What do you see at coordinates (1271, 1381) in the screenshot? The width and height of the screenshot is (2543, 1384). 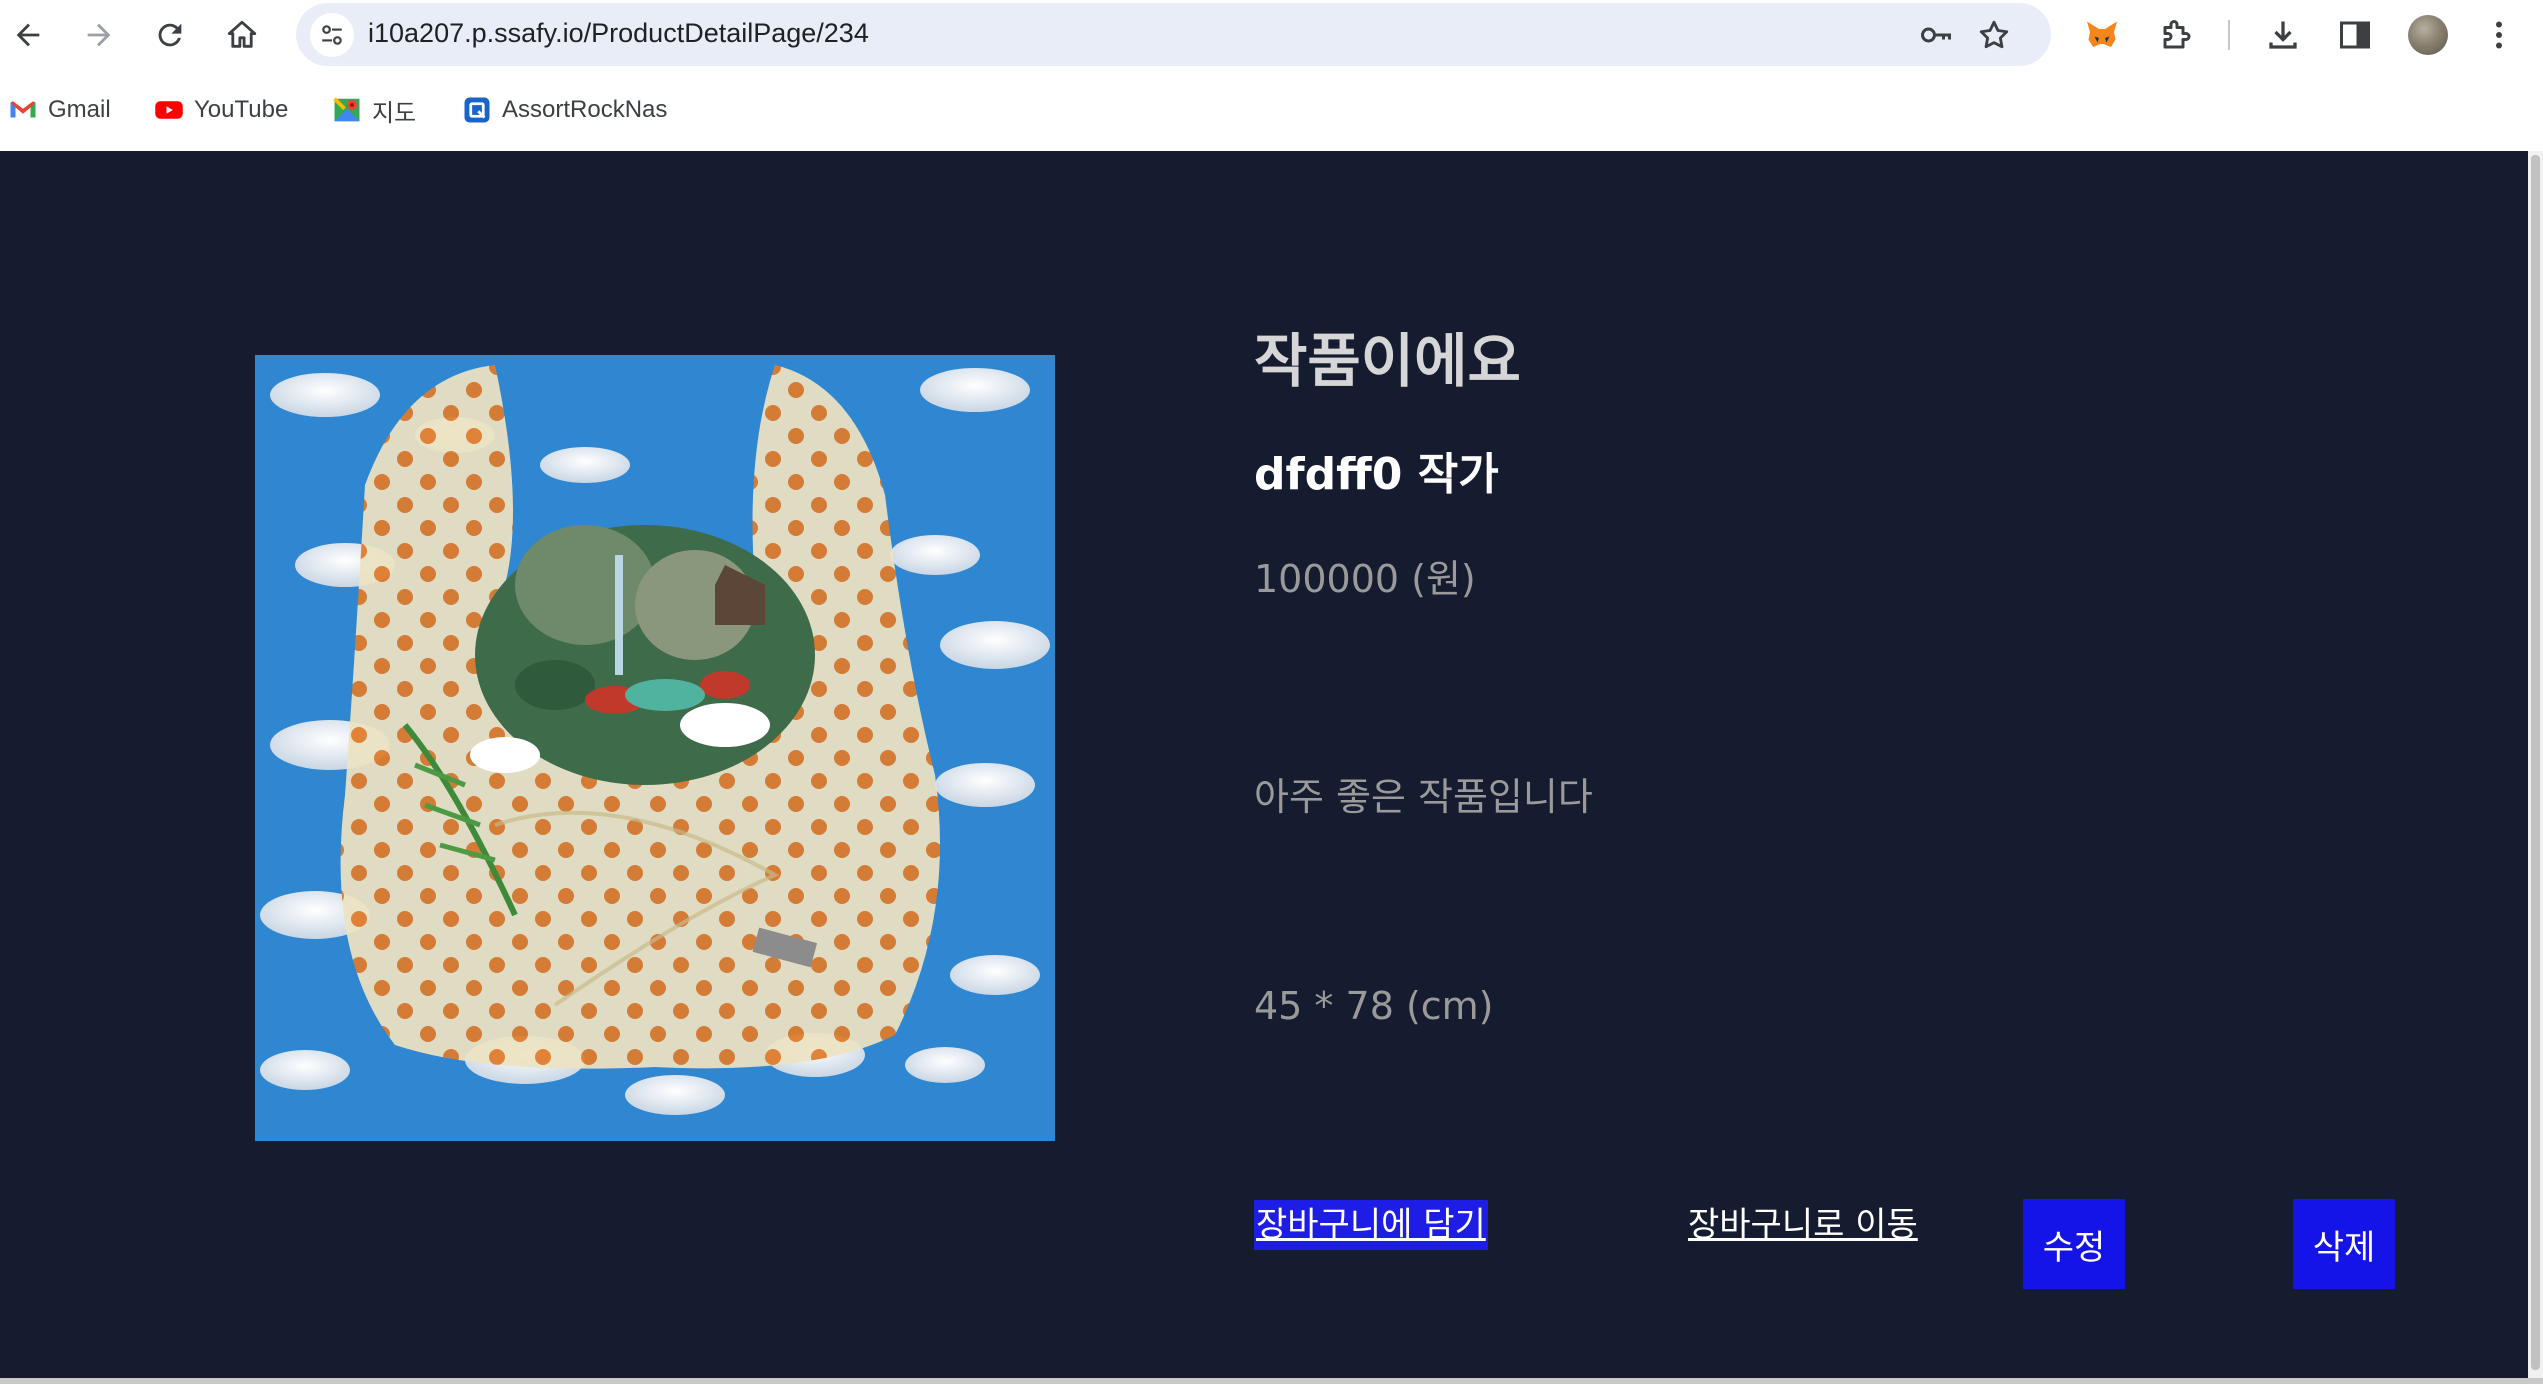 I see `window-bottom-edge` at bounding box center [1271, 1381].